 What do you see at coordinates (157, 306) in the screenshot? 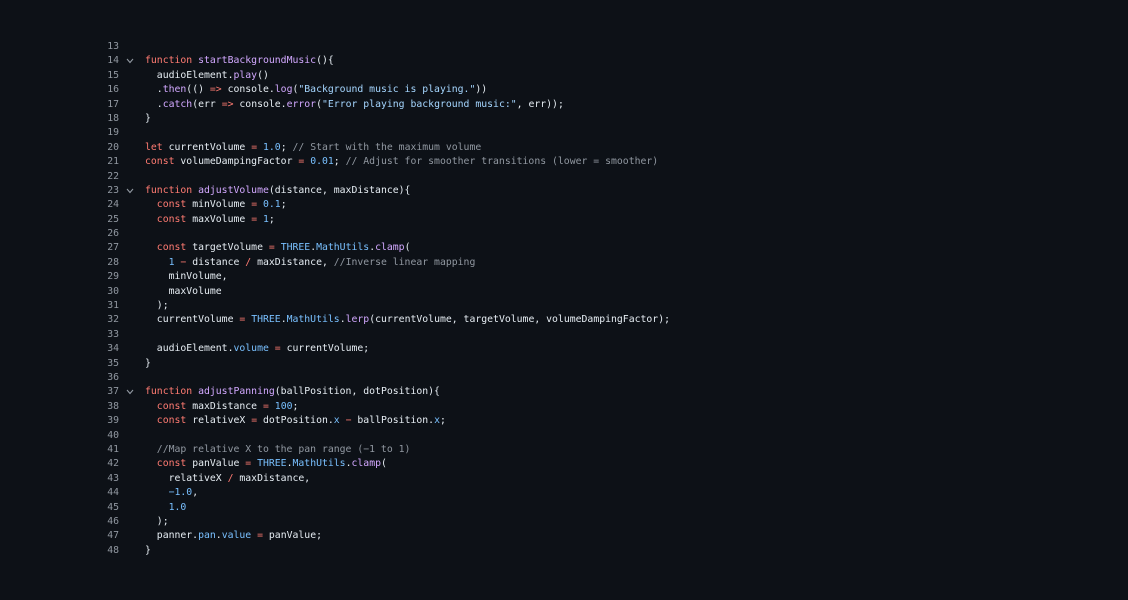
I see `code-text: );` at bounding box center [157, 306].